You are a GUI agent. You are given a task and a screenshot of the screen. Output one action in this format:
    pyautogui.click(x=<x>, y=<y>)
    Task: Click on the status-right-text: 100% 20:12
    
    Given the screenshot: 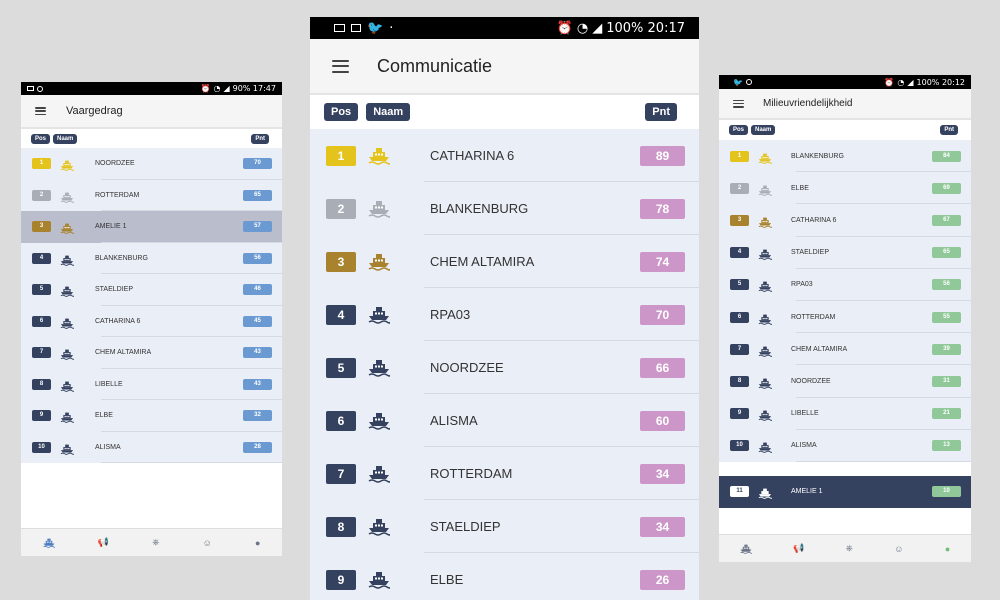 What is the action you would take?
    pyautogui.click(x=940, y=82)
    